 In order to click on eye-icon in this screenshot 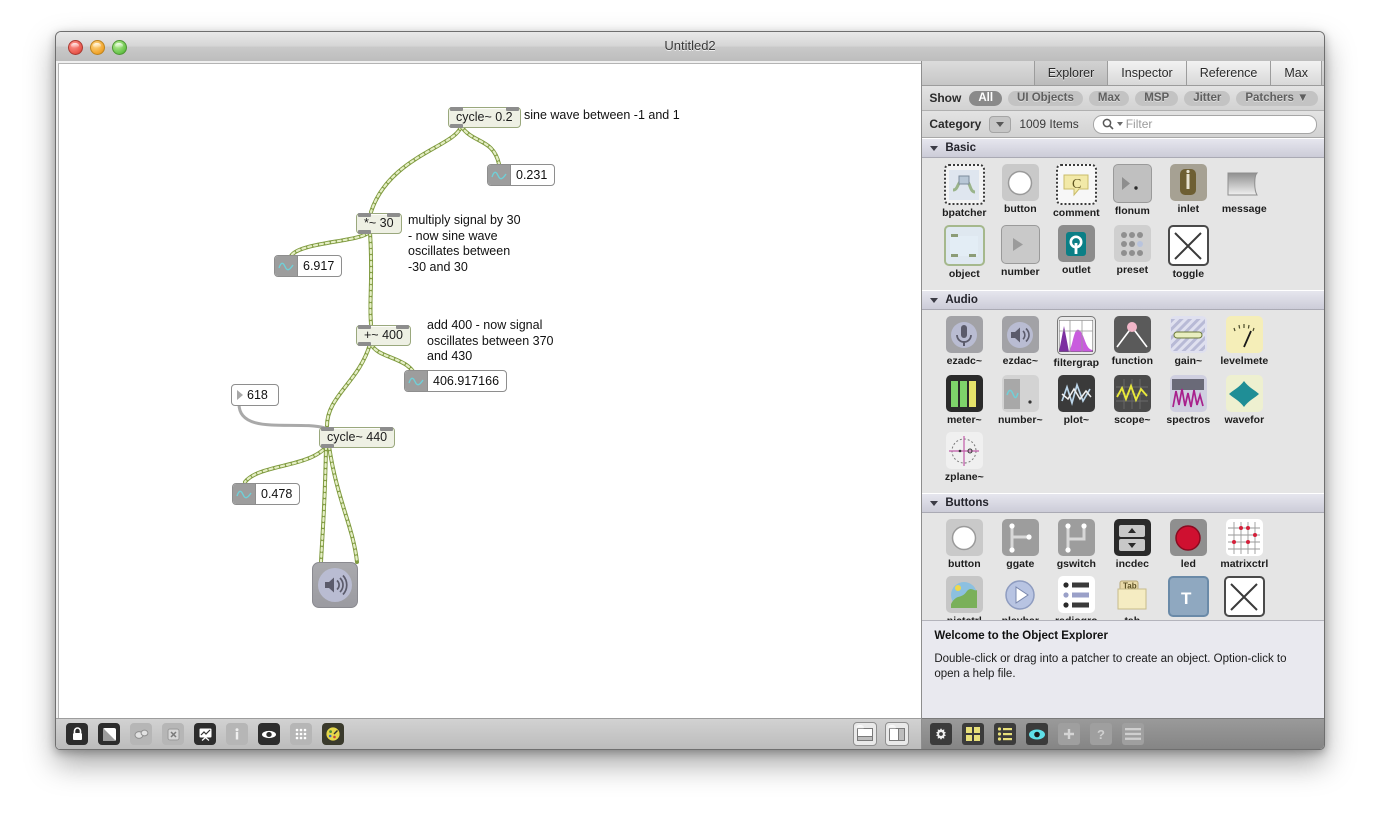, I will do `click(1037, 734)`.